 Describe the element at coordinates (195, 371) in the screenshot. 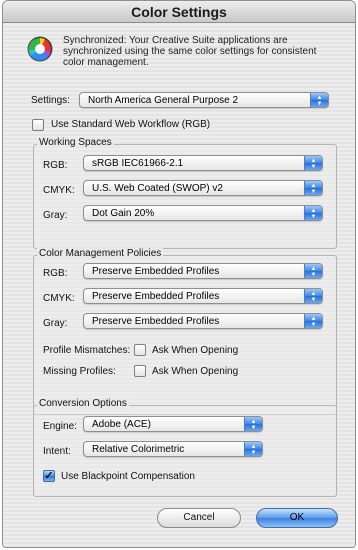

I see `missing-ask-label: Ask When Opening` at that location.